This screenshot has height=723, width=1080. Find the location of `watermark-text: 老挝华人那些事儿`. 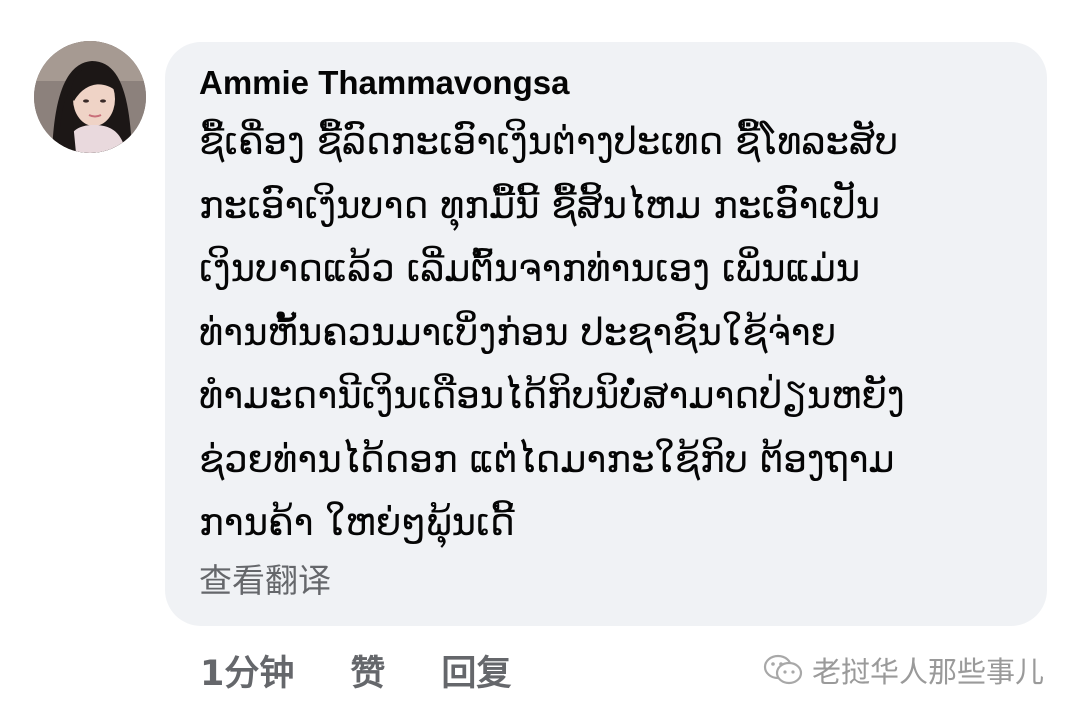

watermark-text: 老挝华人那些事儿 is located at coordinates (927, 672).